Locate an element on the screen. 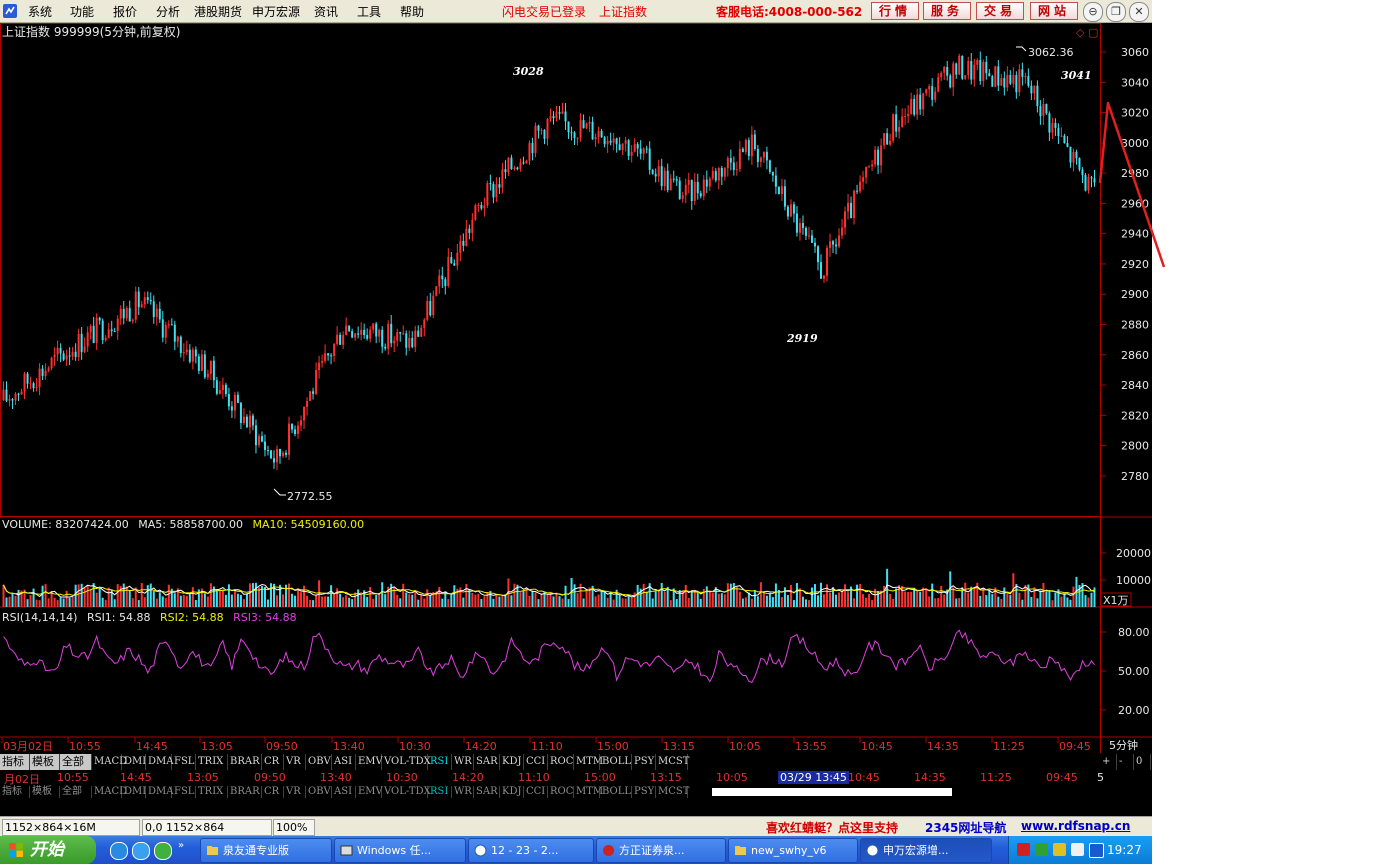 The image size is (1376, 864). browser-icon is located at coordinates (141, 851).